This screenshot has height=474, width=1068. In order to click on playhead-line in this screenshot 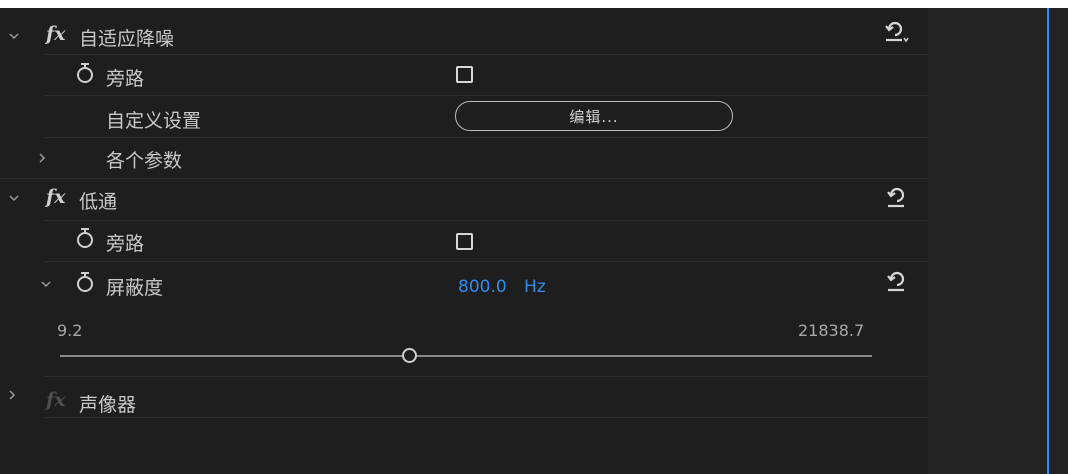, I will do `click(1048, 241)`.